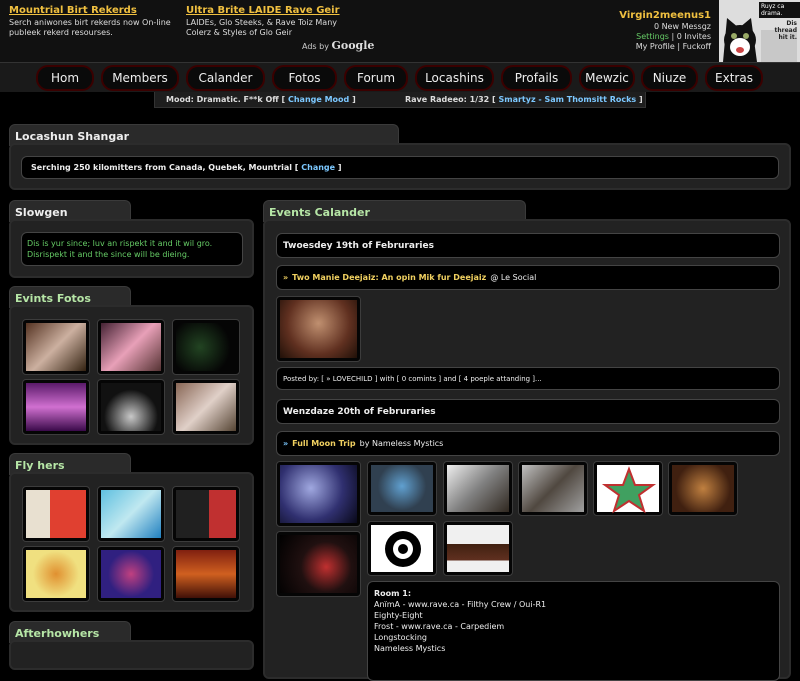 The width and height of the screenshot is (800, 681). I want to click on star-icon, so click(629, 490).